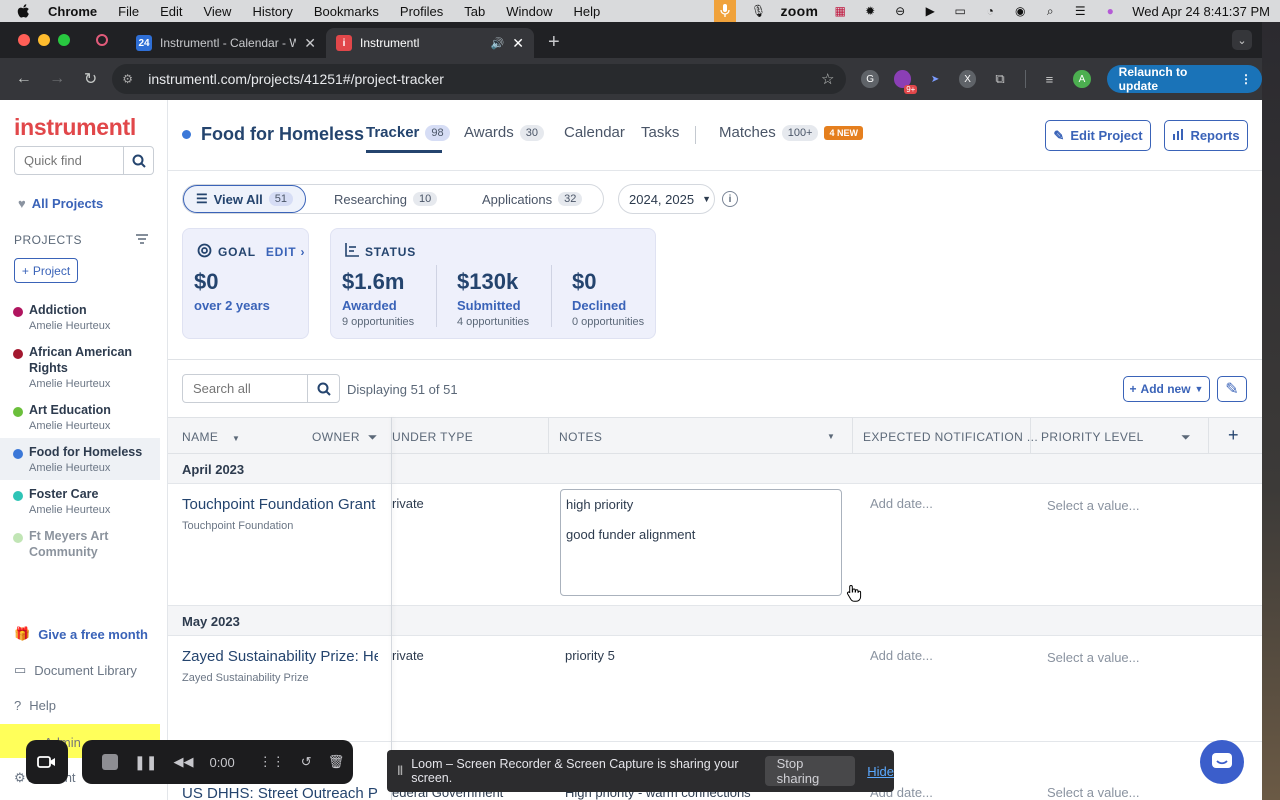 This screenshot has height=800, width=1280. I want to click on menu-history: History, so click(272, 11).